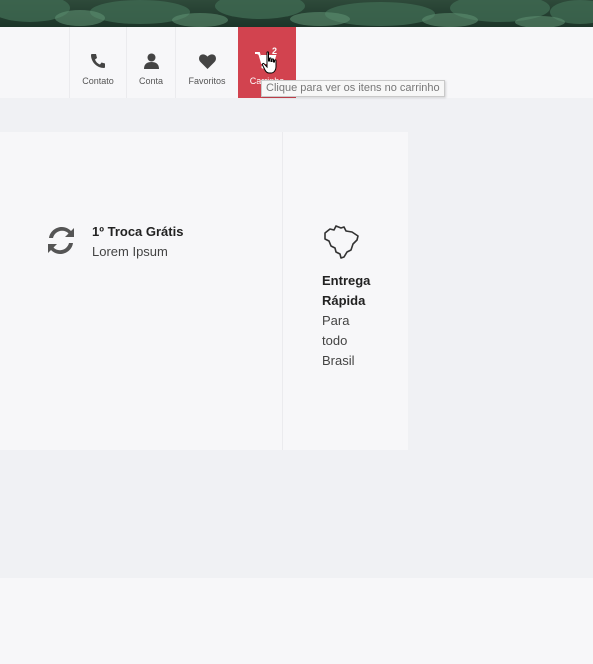 The height and width of the screenshot is (664, 593). I want to click on nav-contato: Contato, so click(97, 62).